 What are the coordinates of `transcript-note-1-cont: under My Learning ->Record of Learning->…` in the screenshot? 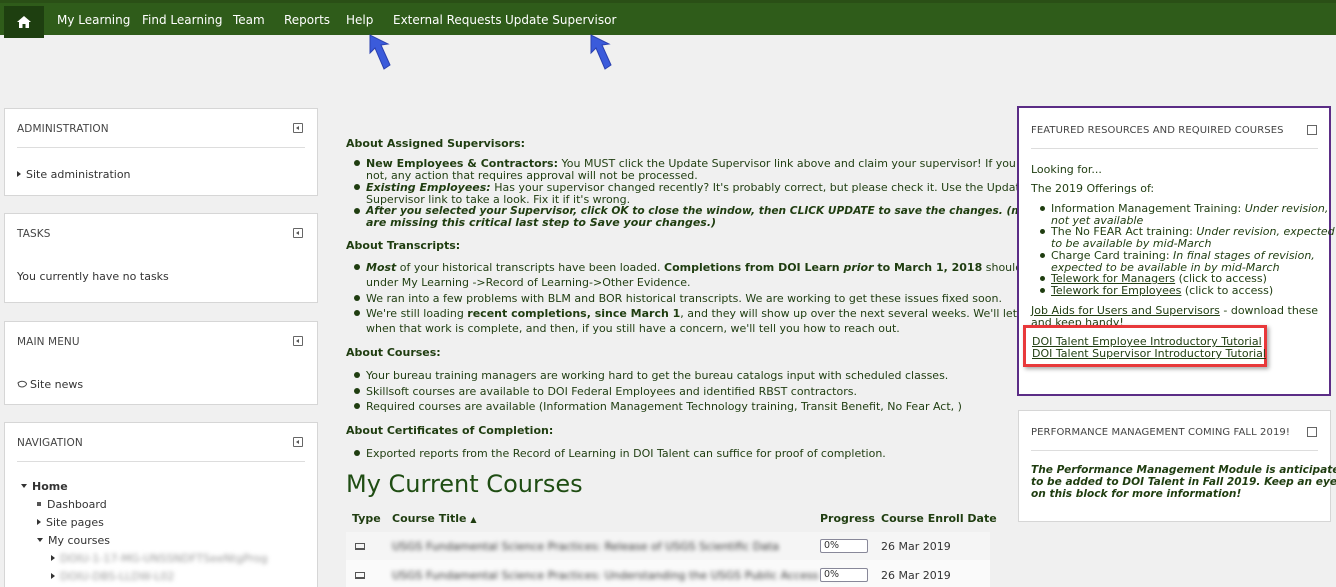 It's located at (528, 282).